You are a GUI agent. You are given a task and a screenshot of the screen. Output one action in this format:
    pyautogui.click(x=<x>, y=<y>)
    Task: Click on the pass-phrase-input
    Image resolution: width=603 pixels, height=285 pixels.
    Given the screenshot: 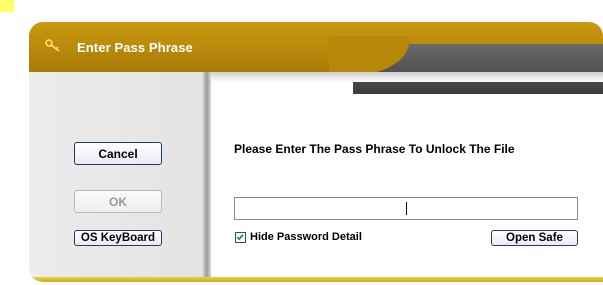 What is the action you would take?
    pyautogui.click(x=406, y=208)
    